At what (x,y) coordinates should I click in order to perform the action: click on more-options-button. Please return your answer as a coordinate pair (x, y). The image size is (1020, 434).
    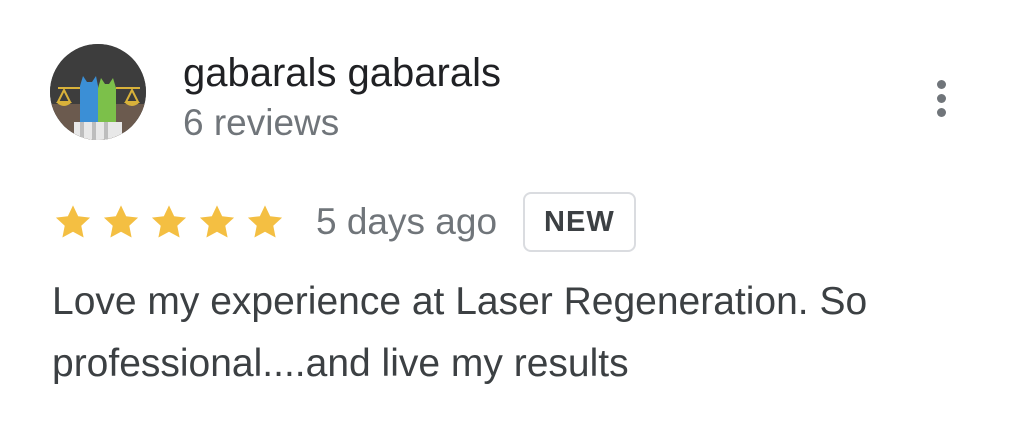
    Looking at the image, I should click on (941, 98).